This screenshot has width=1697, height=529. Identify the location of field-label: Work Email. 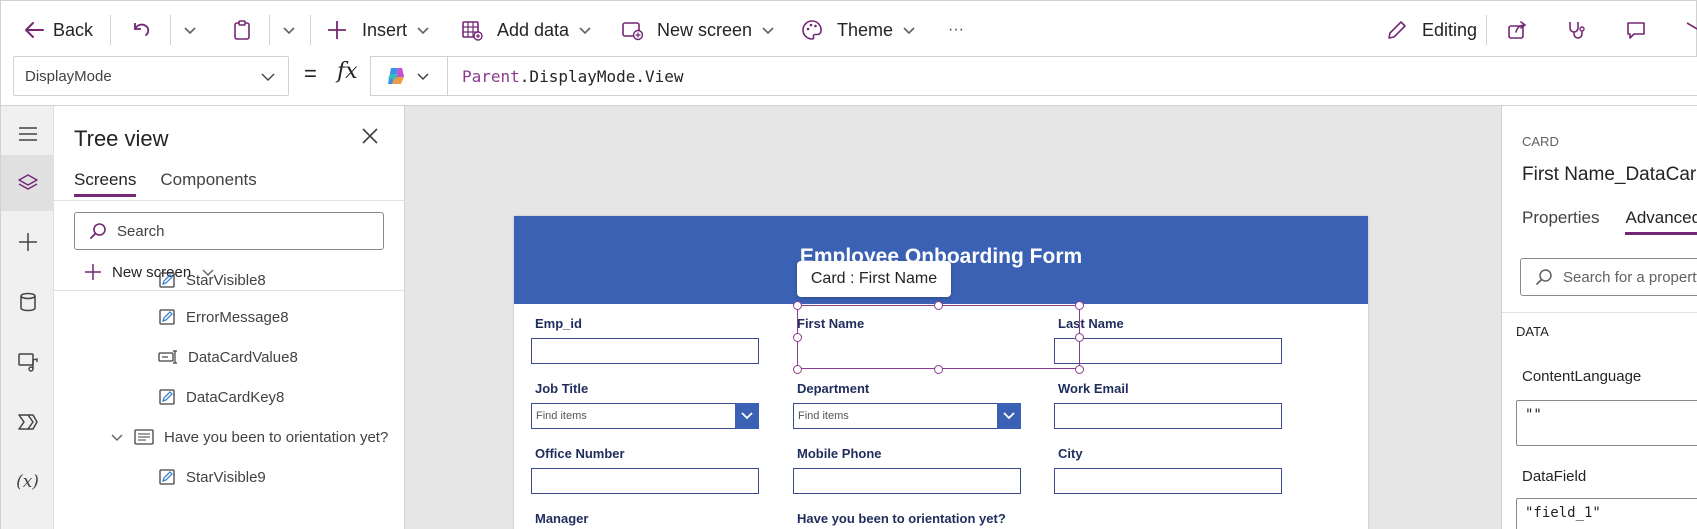
(1093, 388).